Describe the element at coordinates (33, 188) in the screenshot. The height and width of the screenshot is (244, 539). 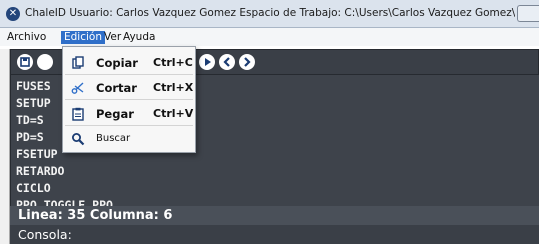
I see `code-line: CICLO` at that location.